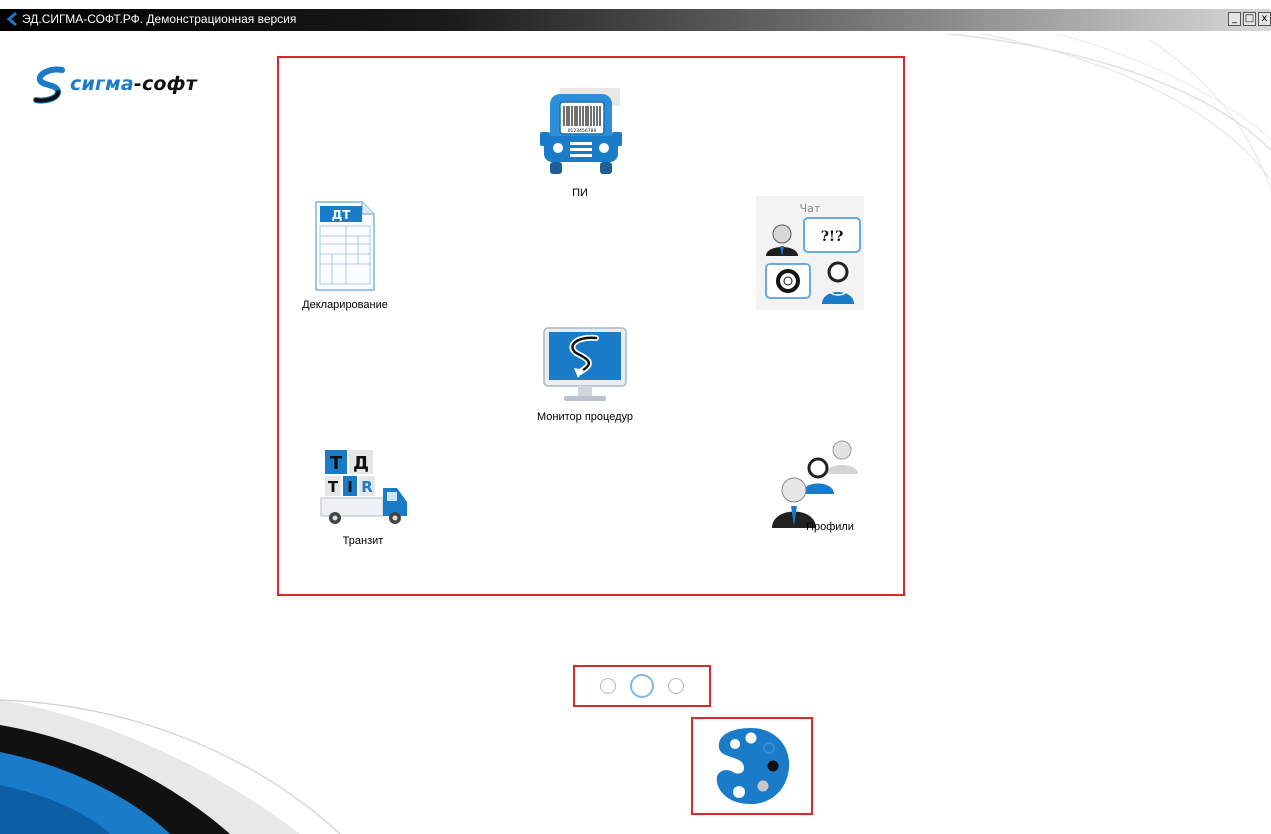  What do you see at coordinates (333, 487) in the screenshot?
I see `transit-letter-3: T` at bounding box center [333, 487].